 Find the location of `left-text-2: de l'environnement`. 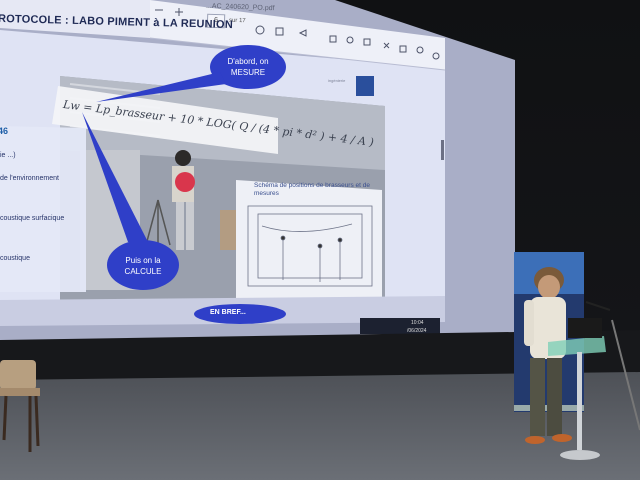

left-text-2: de l'environnement is located at coordinates (29, 178).